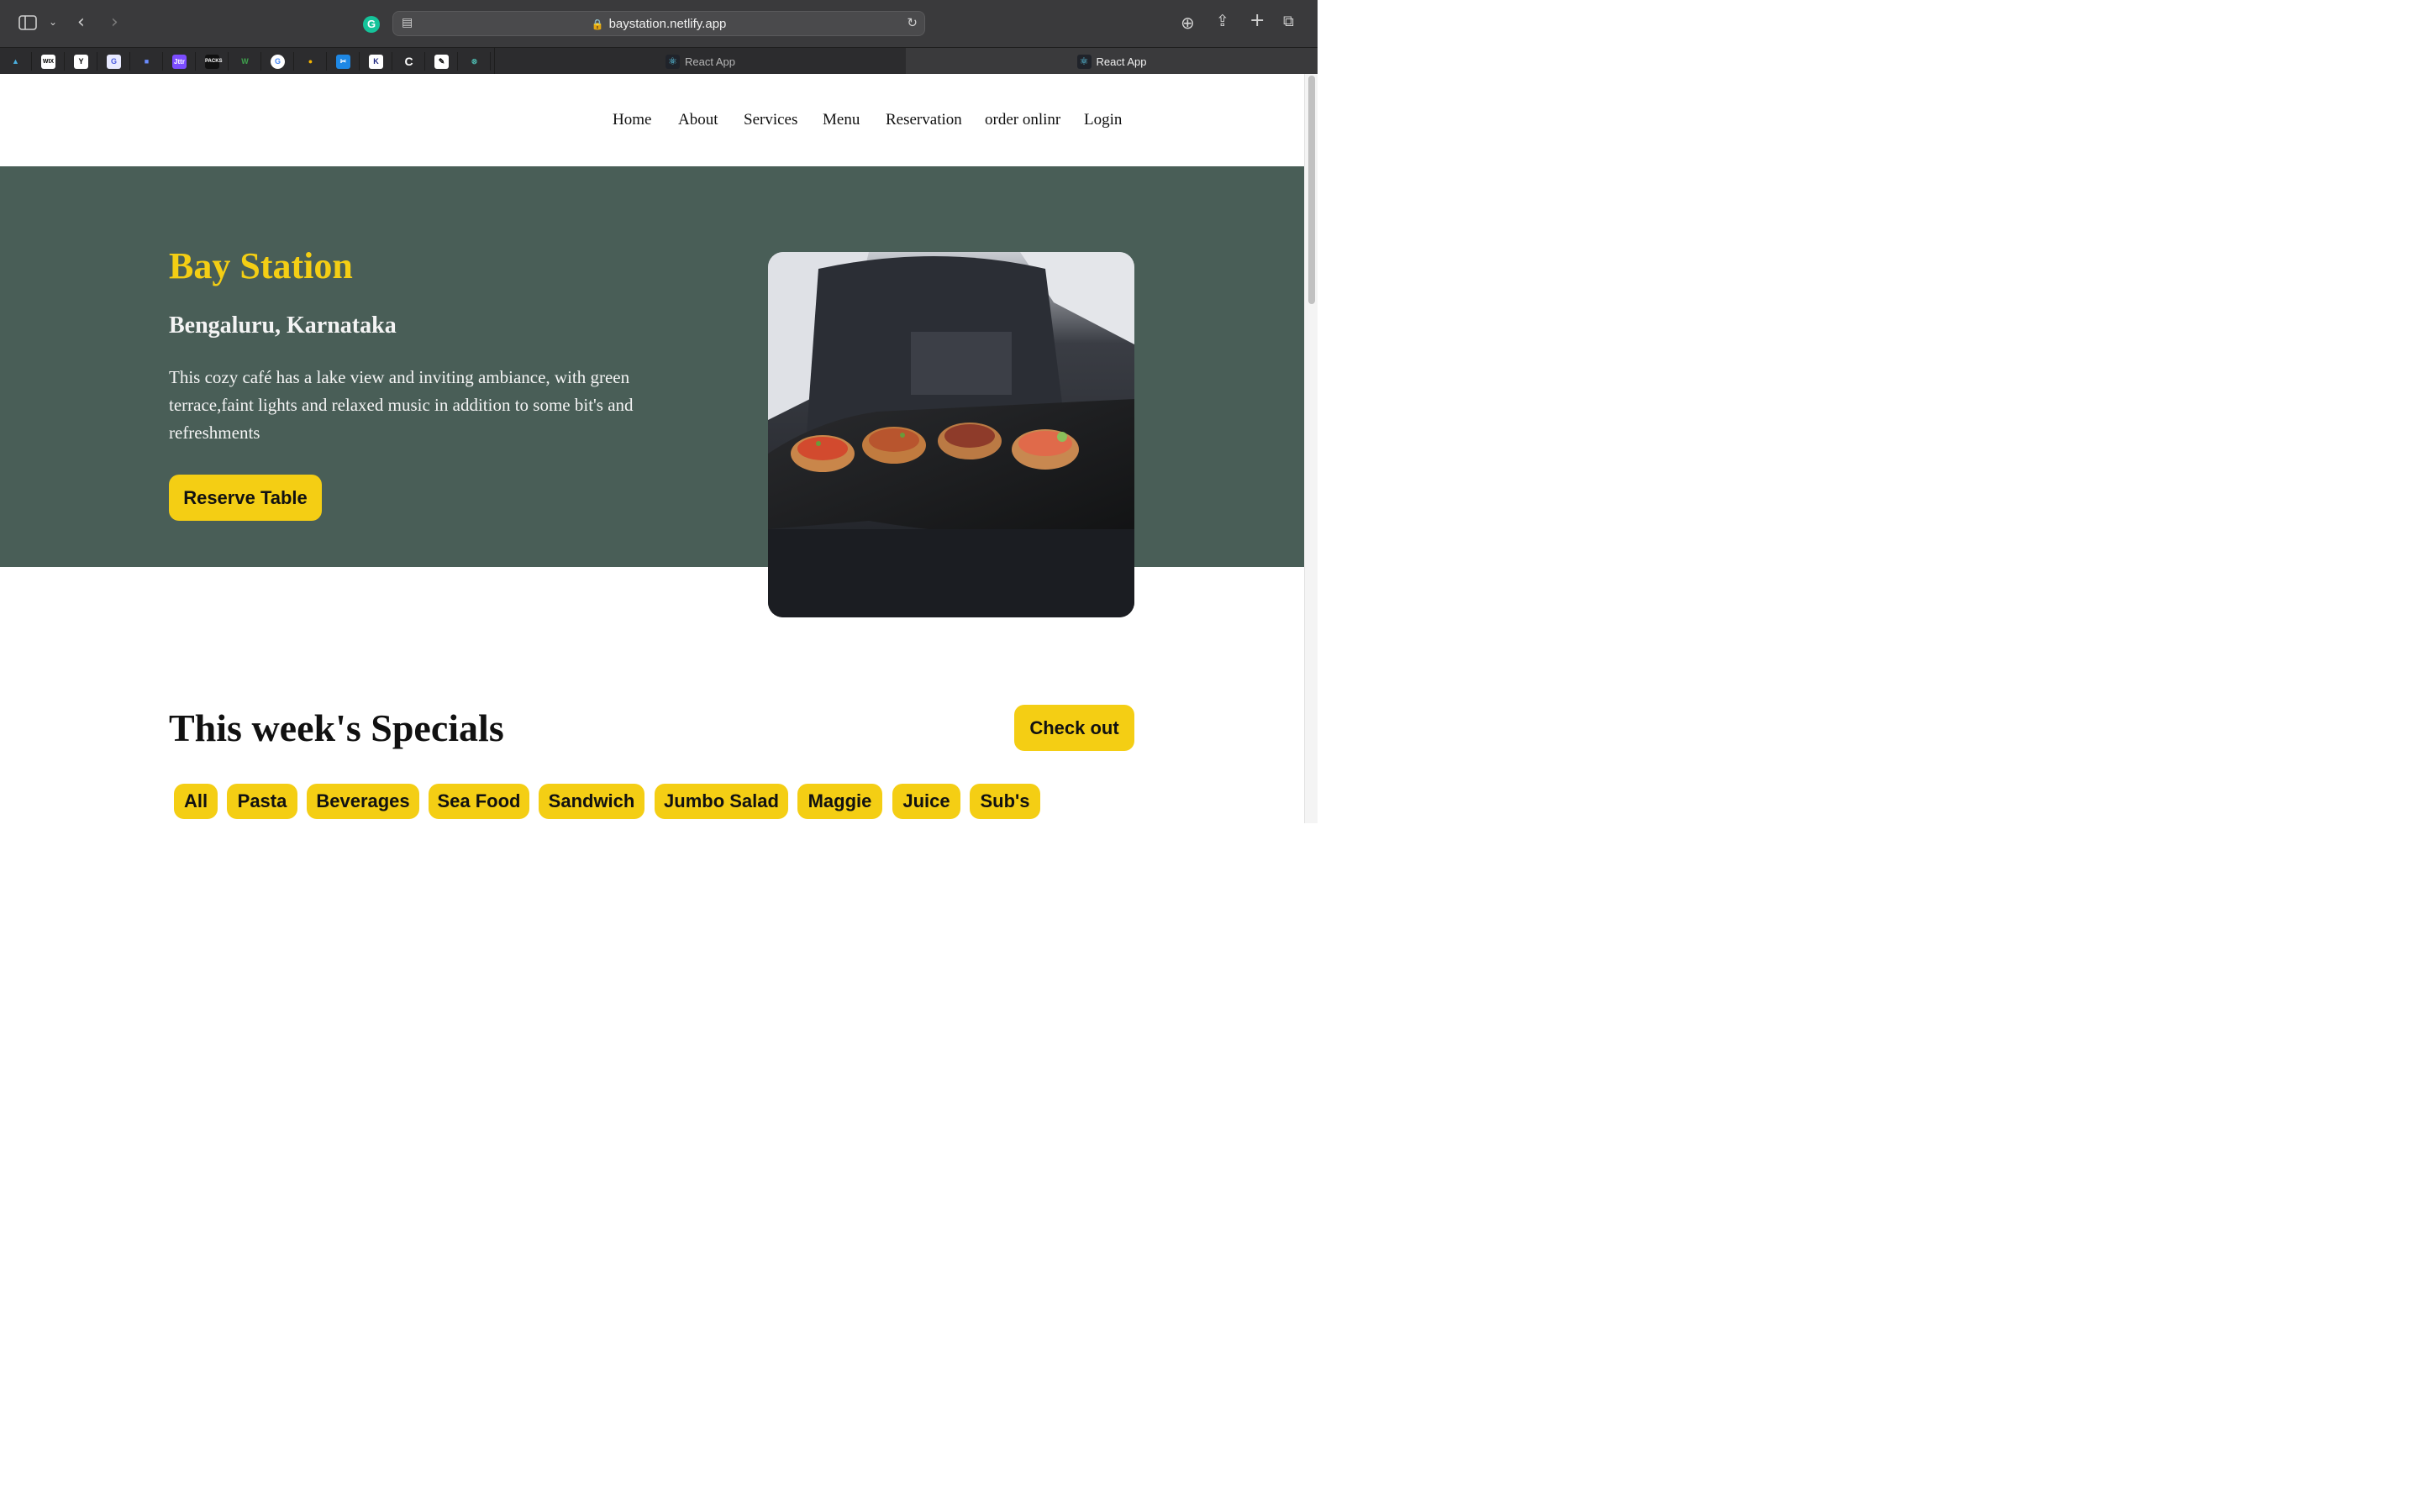 The image size is (2420, 1512). What do you see at coordinates (1312, 190) in the screenshot?
I see `scrollbar-thumb` at bounding box center [1312, 190].